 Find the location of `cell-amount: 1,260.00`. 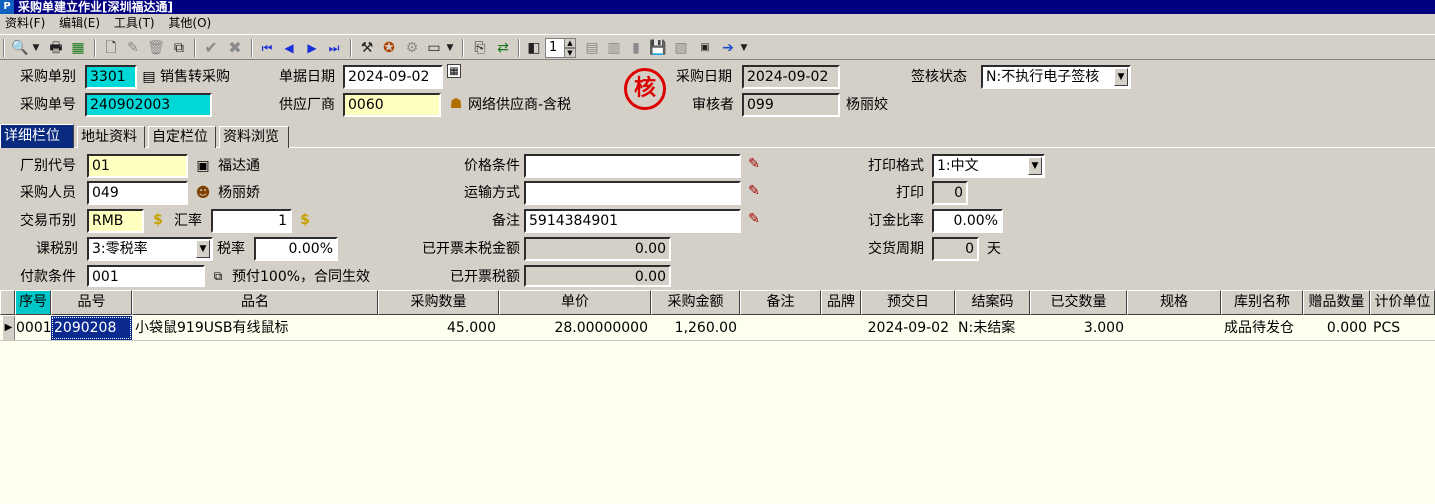

cell-amount: 1,260.00 is located at coordinates (695, 328).